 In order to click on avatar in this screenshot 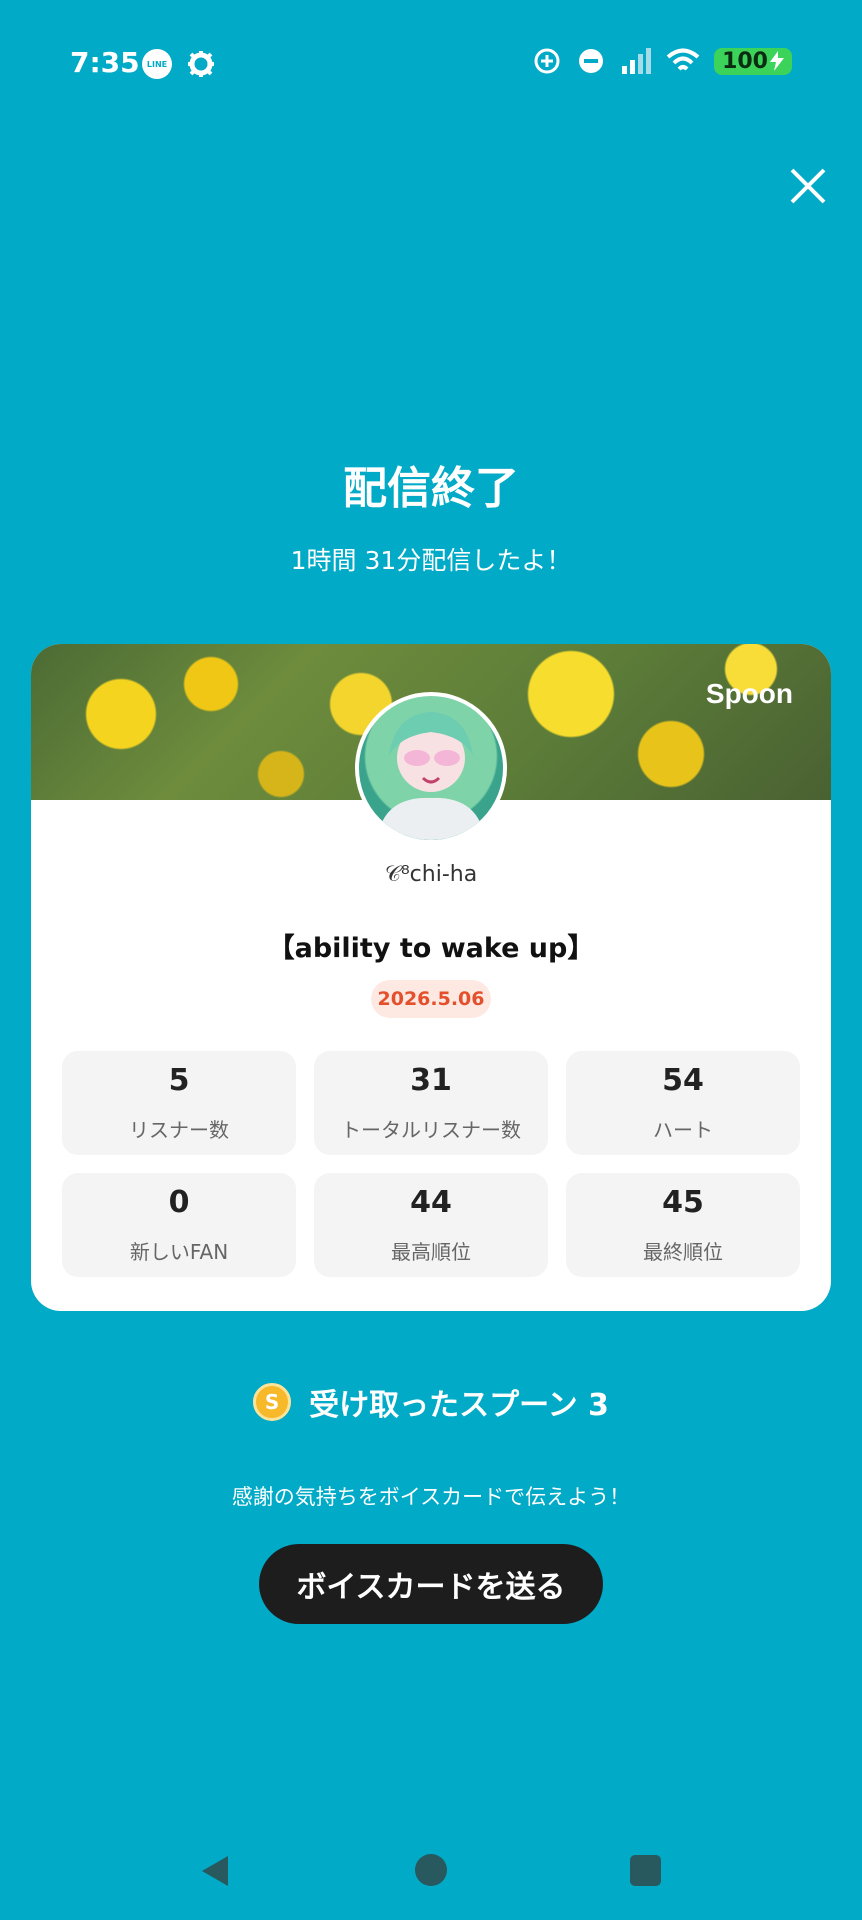, I will do `click(431, 768)`.